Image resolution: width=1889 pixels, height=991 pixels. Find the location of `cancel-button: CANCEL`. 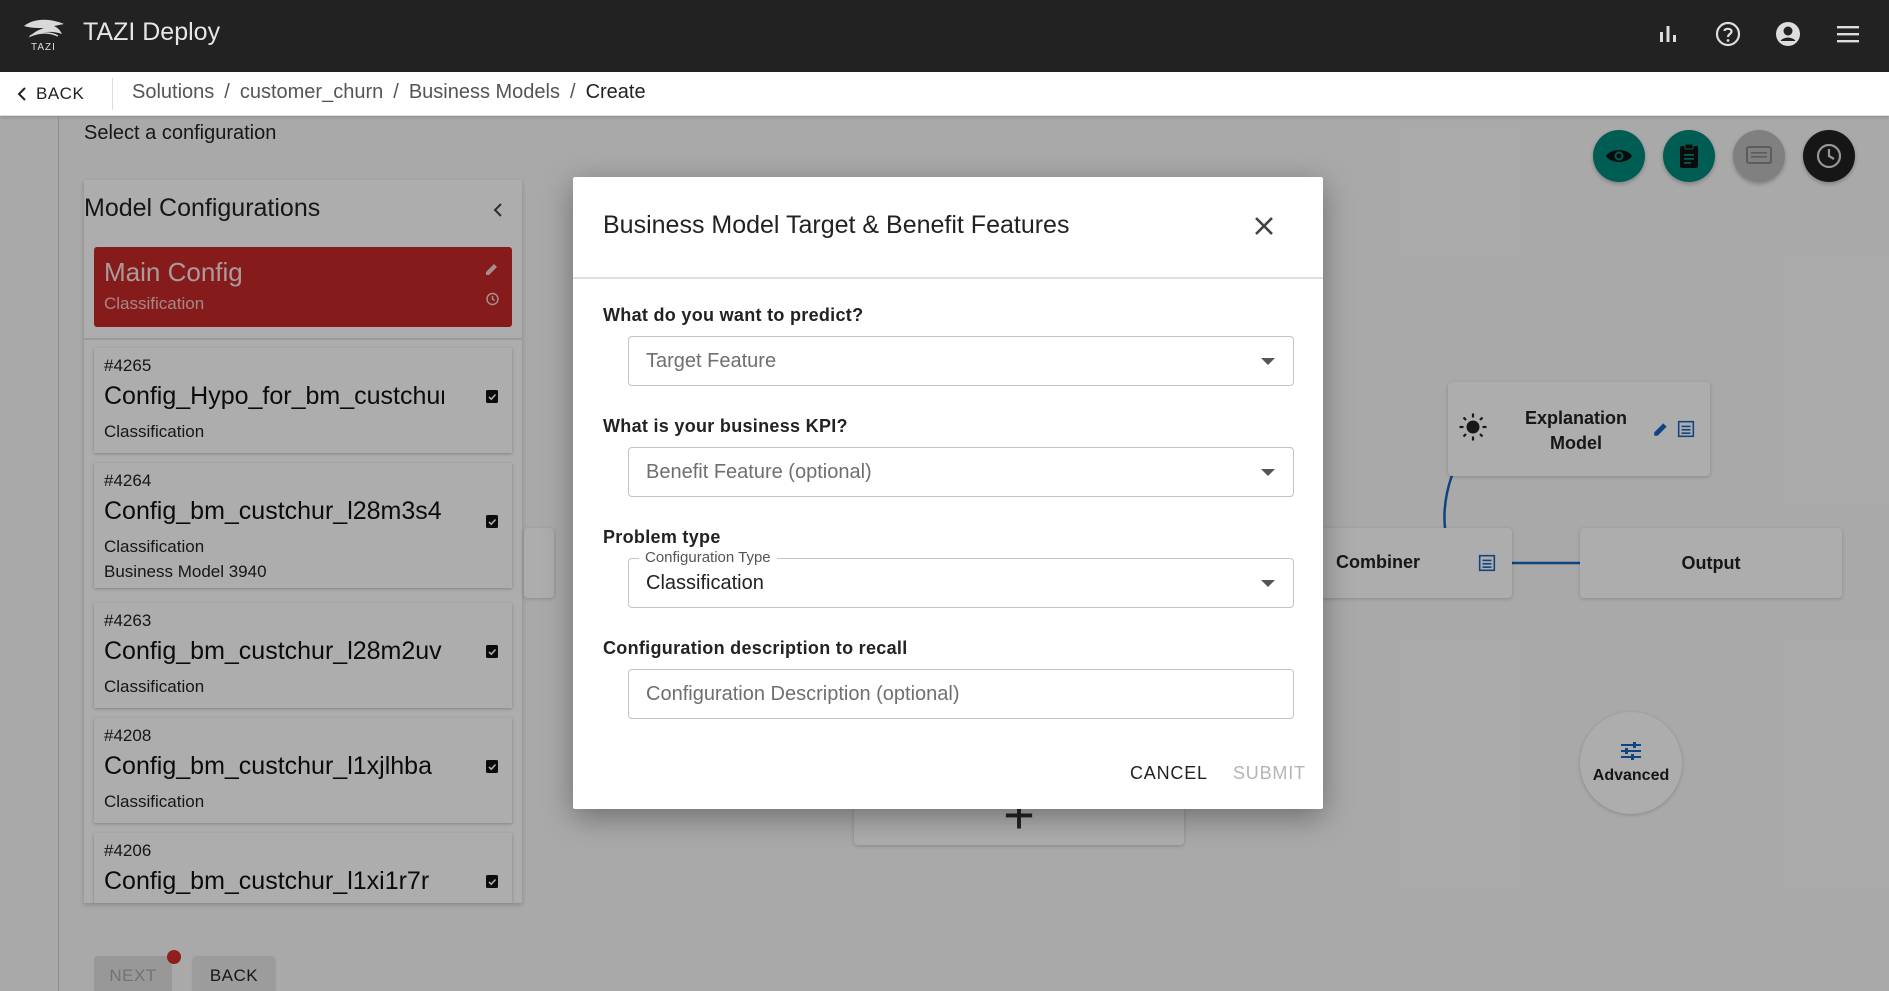

cancel-button: CANCEL is located at coordinates (1169, 773).